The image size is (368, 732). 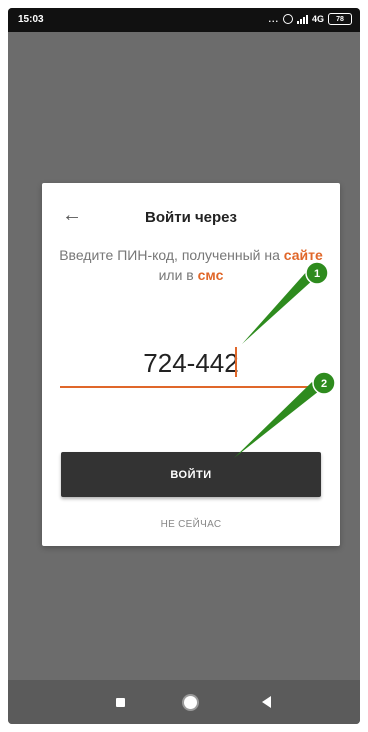 I want to click on recents-button, so click(x=120, y=702).